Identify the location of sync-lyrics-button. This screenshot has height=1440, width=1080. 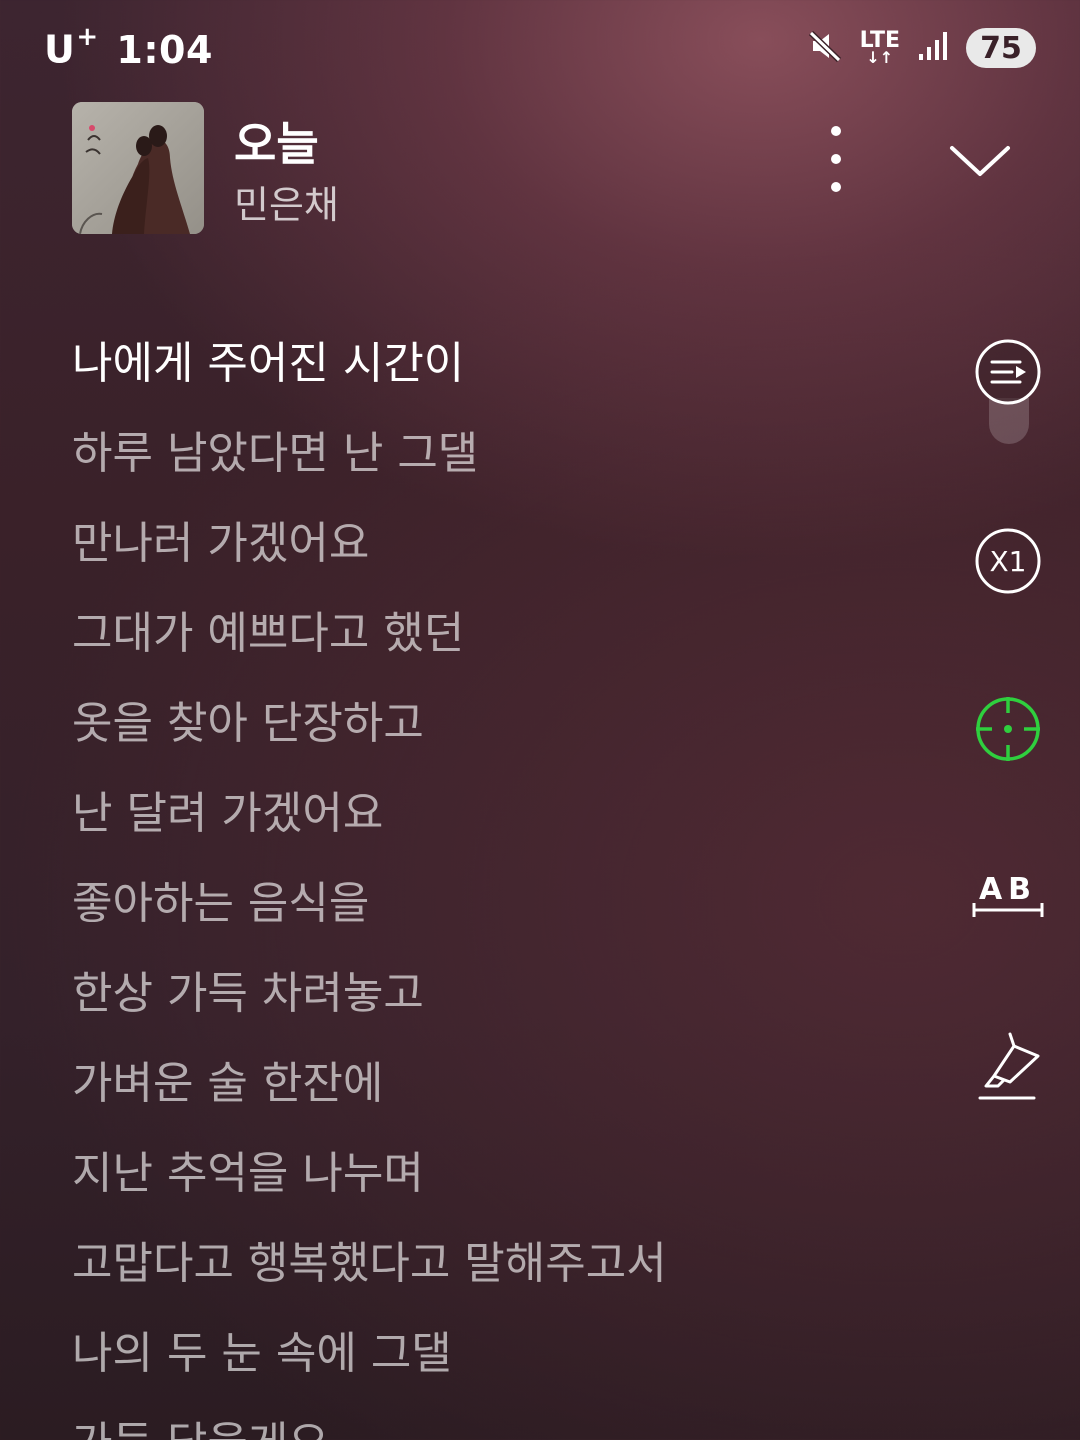
(1008, 729).